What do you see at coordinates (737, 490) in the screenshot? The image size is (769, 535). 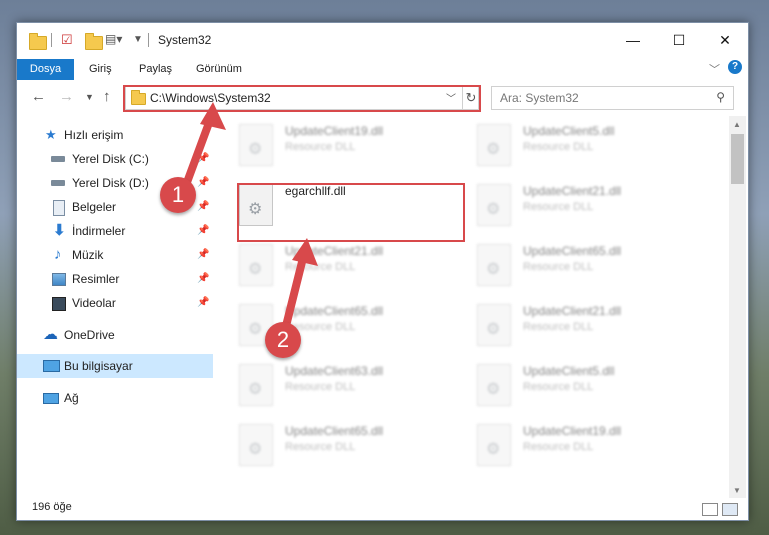 I see `scroll-down-icon: ▼` at bounding box center [737, 490].